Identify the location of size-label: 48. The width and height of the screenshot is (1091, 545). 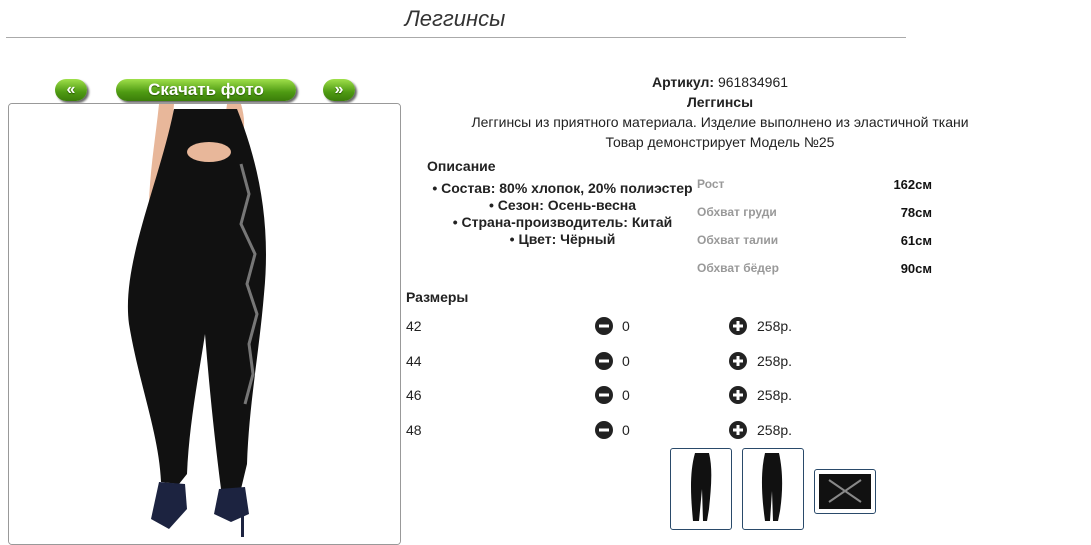
(414, 430).